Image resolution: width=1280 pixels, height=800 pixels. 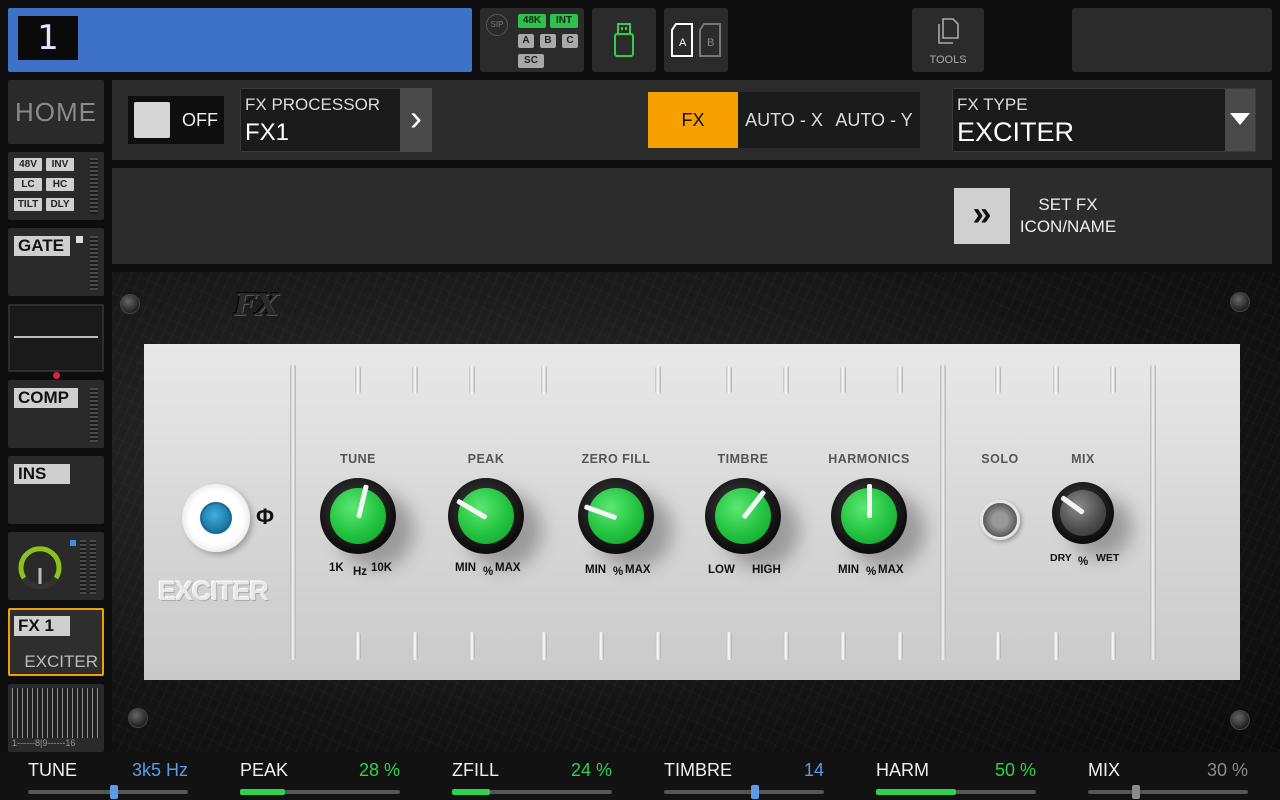 I want to click on usb-button, so click(x=624, y=40).